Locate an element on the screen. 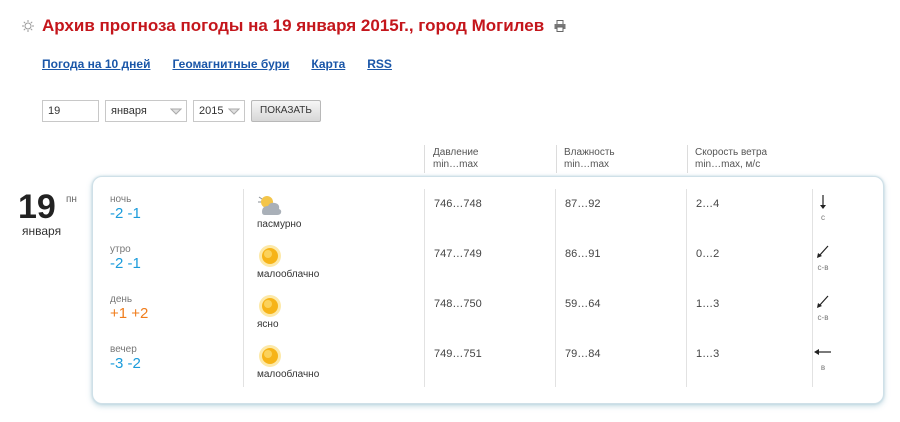 The height and width of the screenshot is (422, 900). period-label: утро is located at coordinates (120, 249).